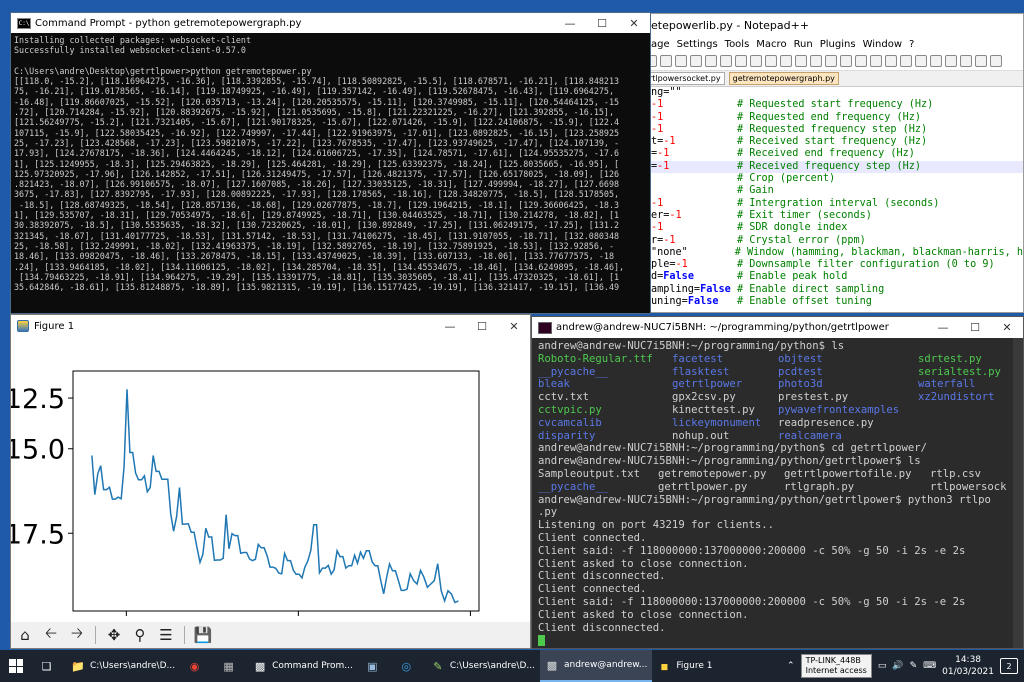 The width and height of the screenshot is (1024, 682). I want to click on zoom-icon: ⚲, so click(140, 635).